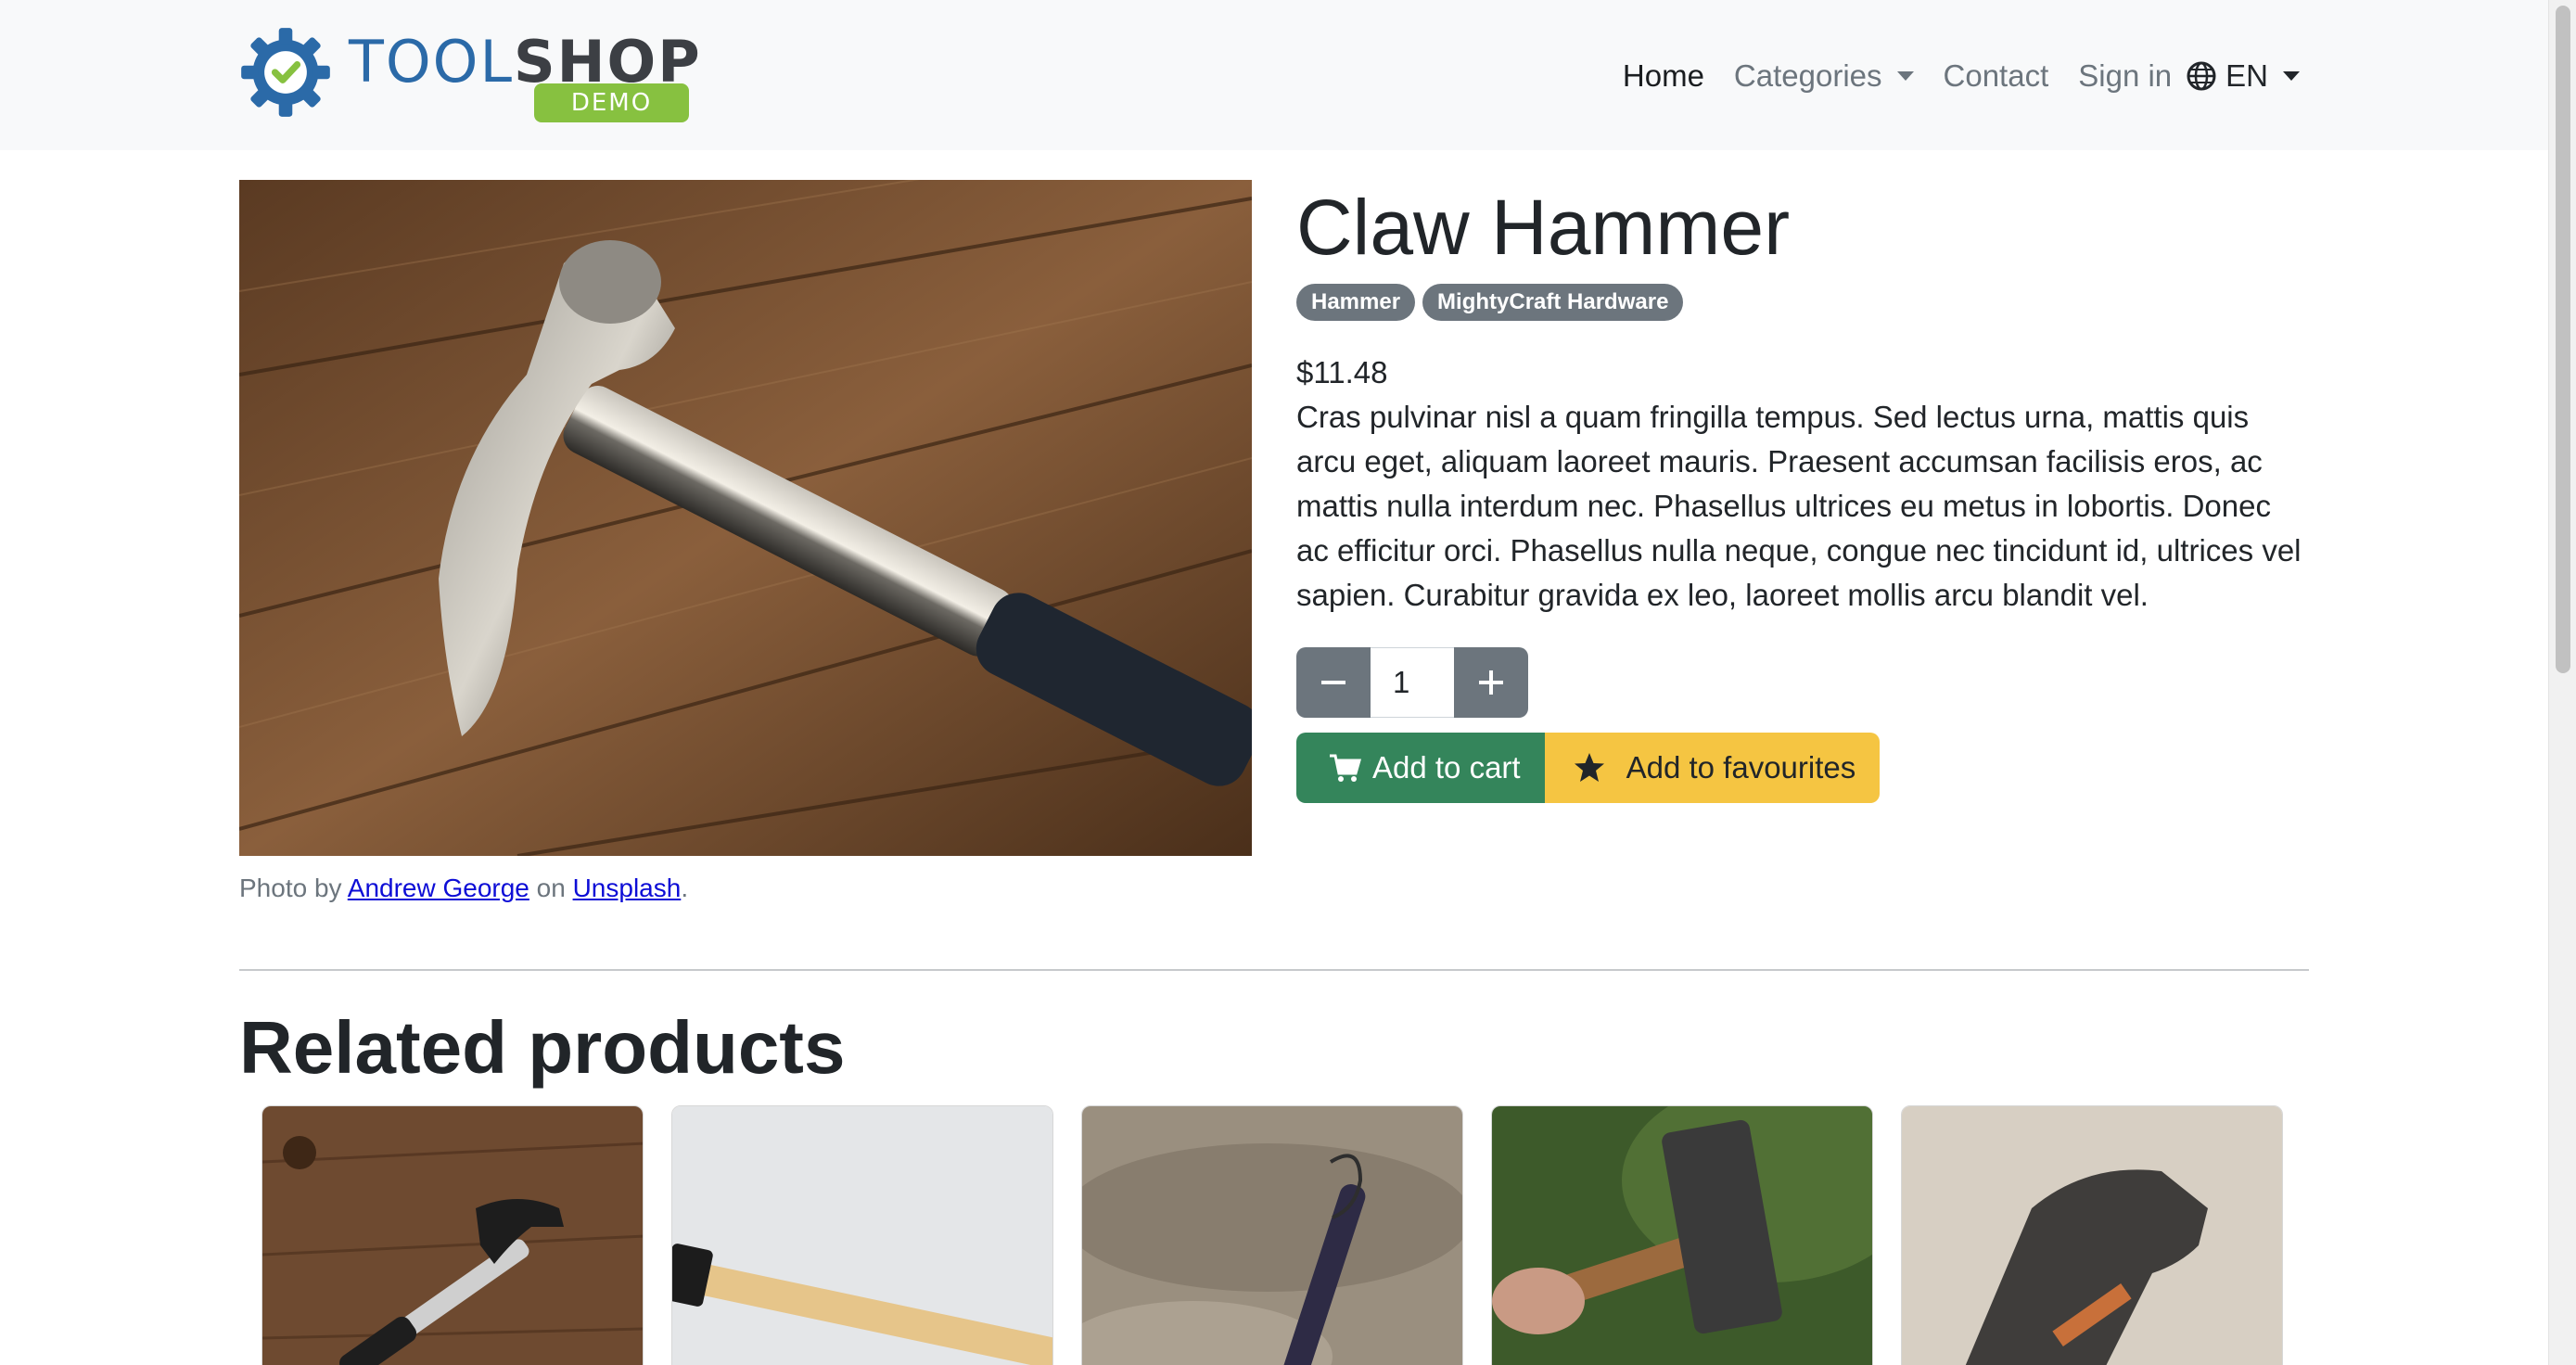  I want to click on section-divider, so click(1274, 970).